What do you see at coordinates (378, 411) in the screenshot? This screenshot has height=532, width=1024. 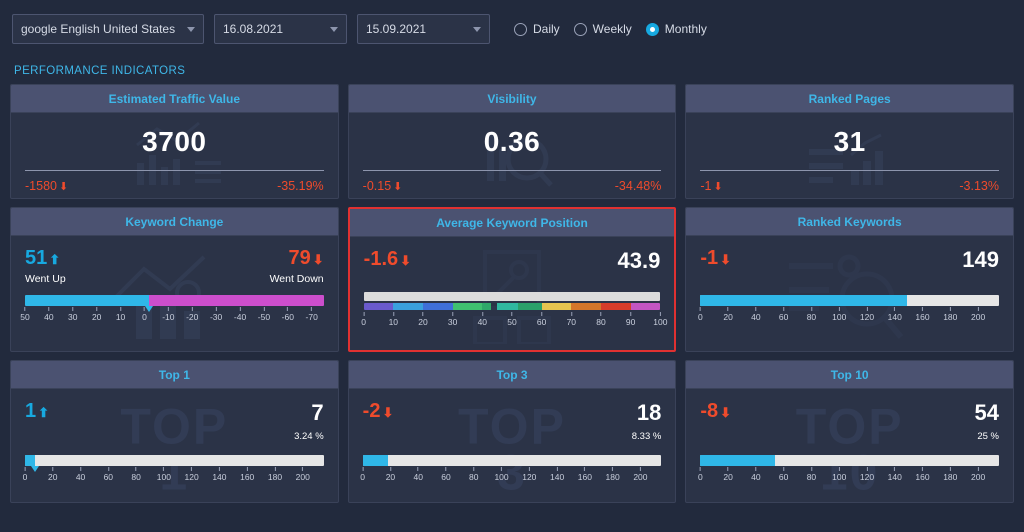 I see `top3-delta: -2 ⬇` at bounding box center [378, 411].